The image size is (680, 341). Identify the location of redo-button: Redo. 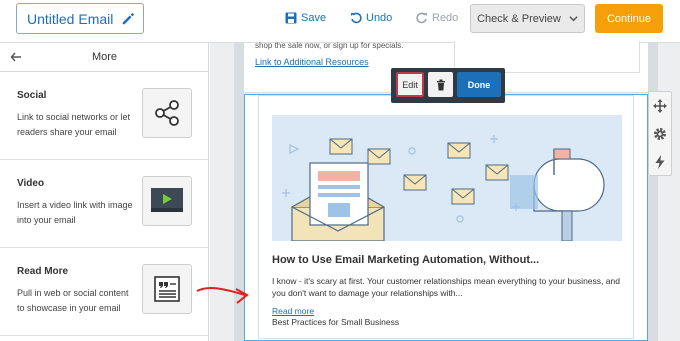
(437, 18).